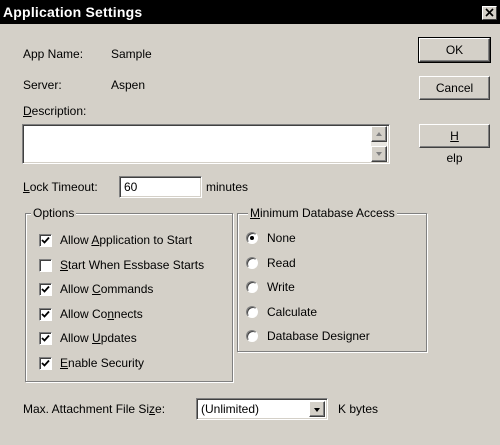  What do you see at coordinates (54, 213) in the screenshot?
I see `options-legend: Options` at bounding box center [54, 213].